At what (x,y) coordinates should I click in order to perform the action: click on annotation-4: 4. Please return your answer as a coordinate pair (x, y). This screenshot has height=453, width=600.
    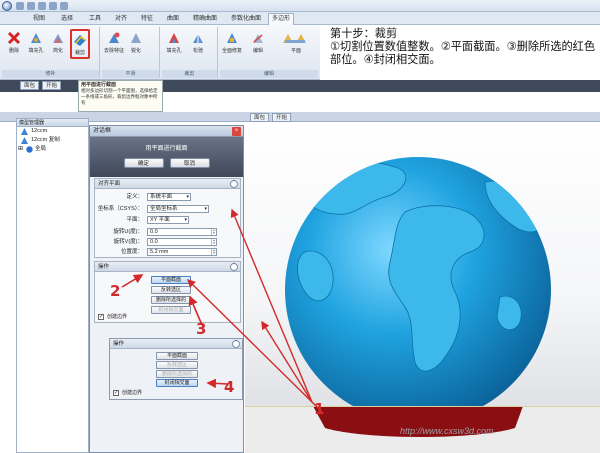
    Looking at the image, I should click on (229, 387).